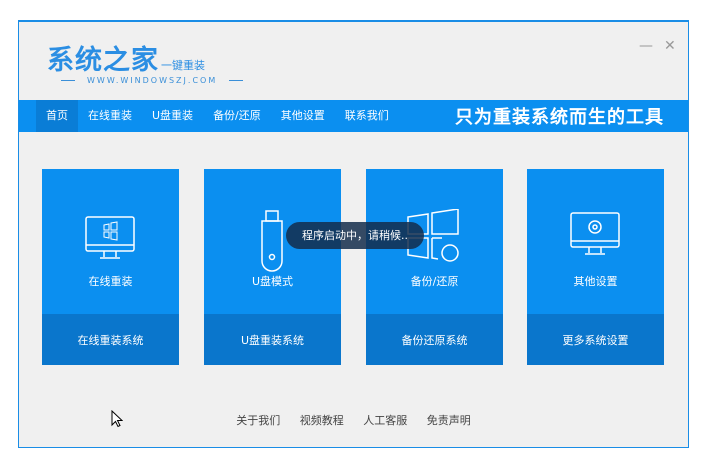 The image size is (718, 457). I want to click on link-disclaimer: 免责声明, so click(449, 420).